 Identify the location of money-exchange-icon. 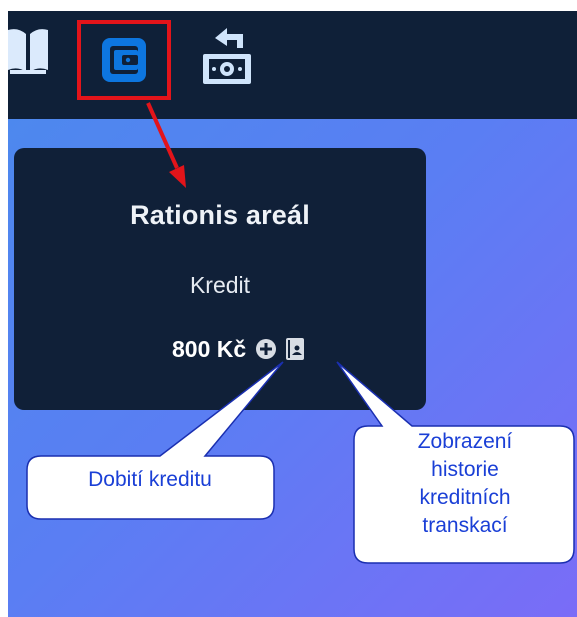
(227, 57).